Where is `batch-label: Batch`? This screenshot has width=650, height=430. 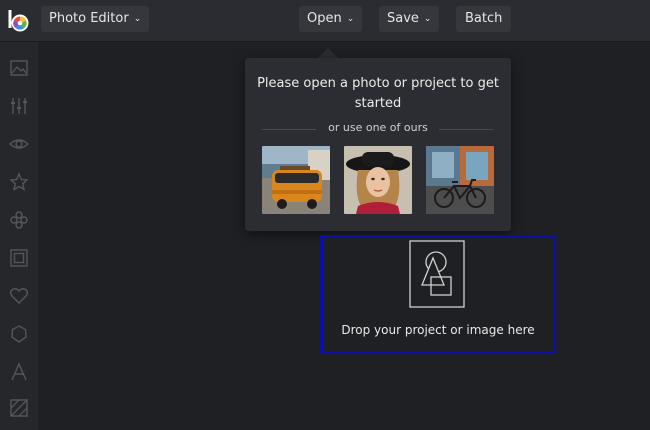 batch-label: Batch is located at coordinates (484, 18).